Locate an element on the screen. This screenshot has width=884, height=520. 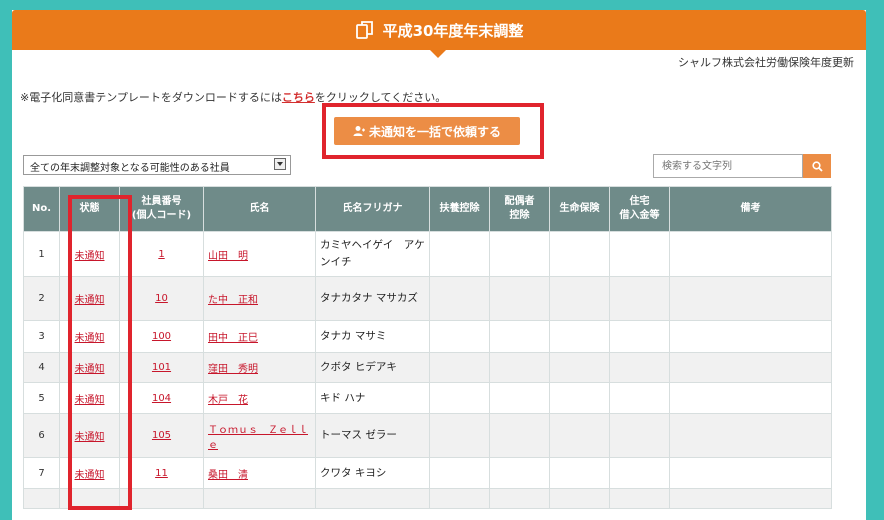
row-name-cell: 木戸 花 is located at coordinates (259, 398).